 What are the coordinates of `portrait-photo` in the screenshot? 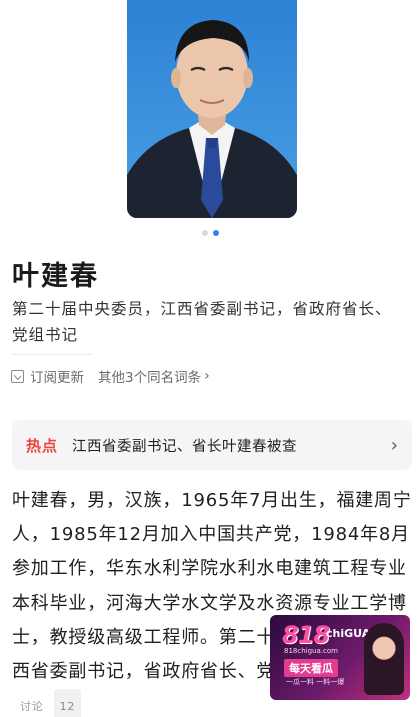 It's located at (212, 109).